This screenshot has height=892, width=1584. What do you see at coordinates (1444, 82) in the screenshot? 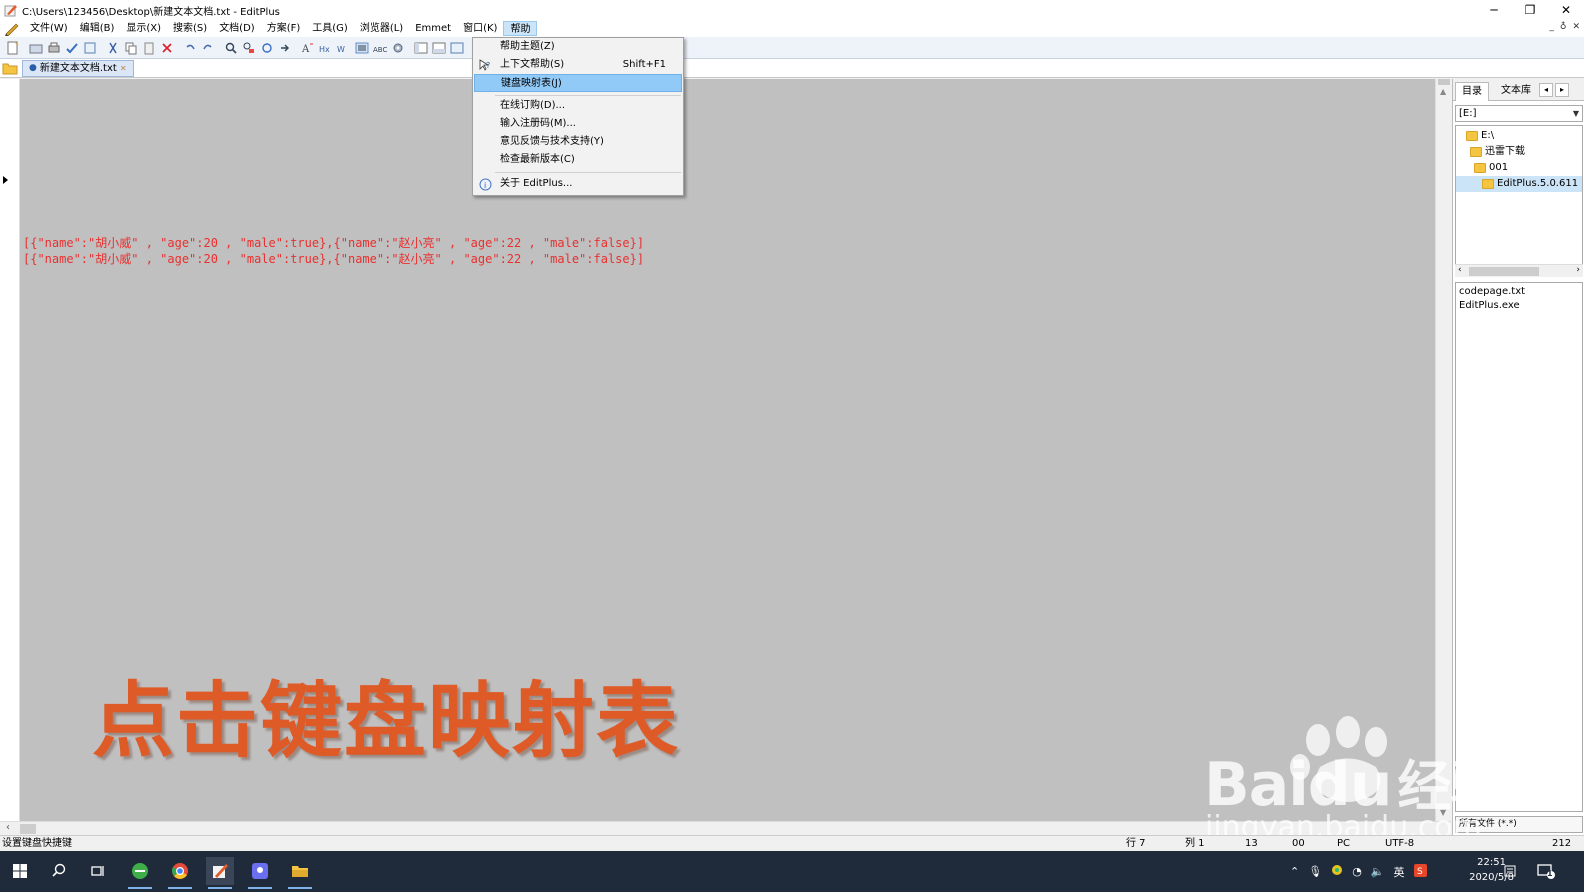
I see `vertical-scroll-thumb` at bounding box center [1444, 82].